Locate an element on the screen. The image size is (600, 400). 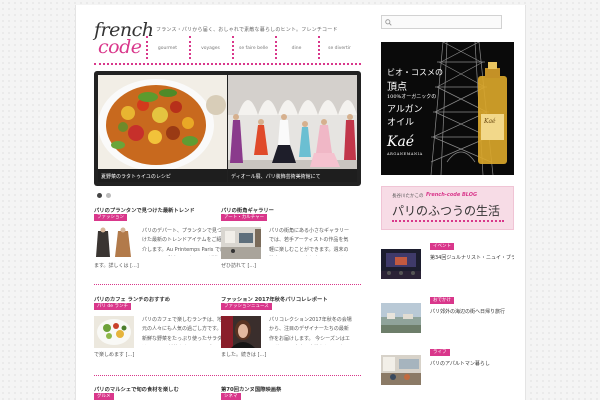
ad-product-1: アルガン is located at coordinates (405, 110).